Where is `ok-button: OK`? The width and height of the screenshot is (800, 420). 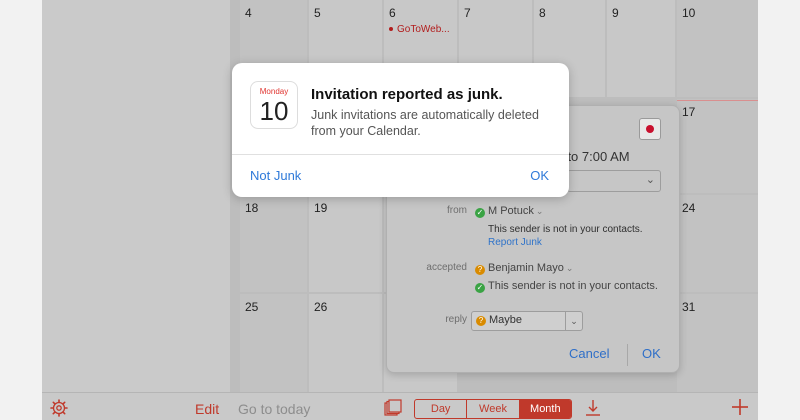 ok-button: OK is located at coordinates (651, 353).